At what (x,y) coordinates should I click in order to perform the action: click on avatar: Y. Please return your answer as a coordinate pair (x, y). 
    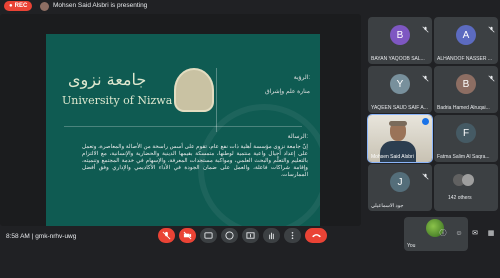
    Looking at the image, I should click on (400, 84).